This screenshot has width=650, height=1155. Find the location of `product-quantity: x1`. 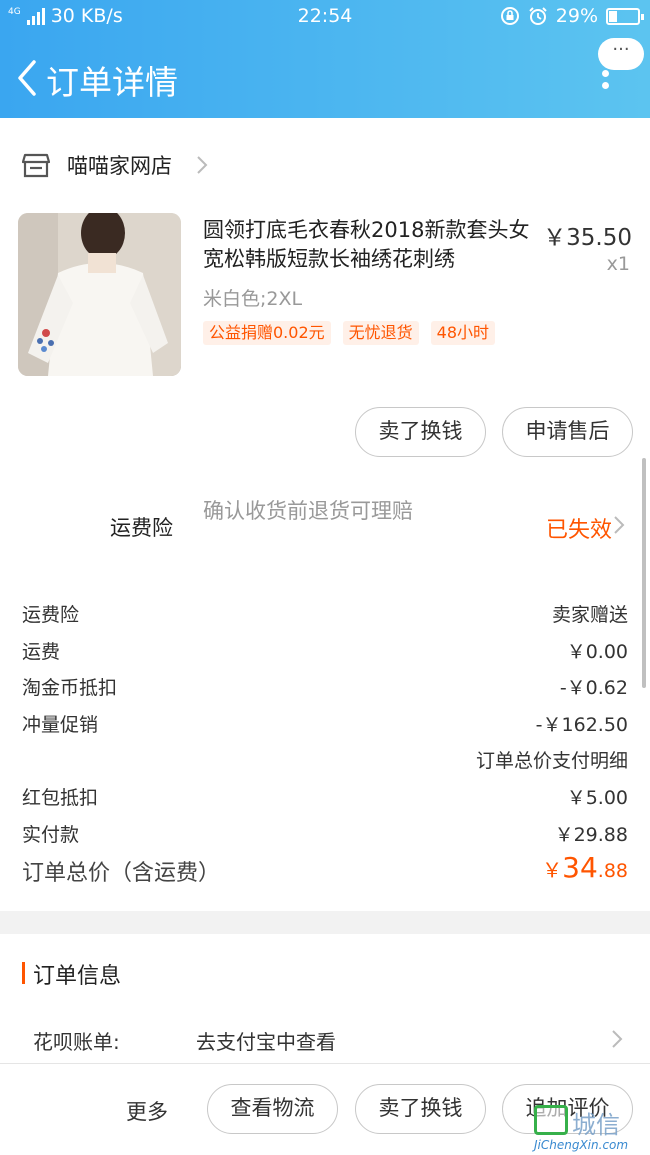

product-quantity: x1 is located at coordinates (618, 264).